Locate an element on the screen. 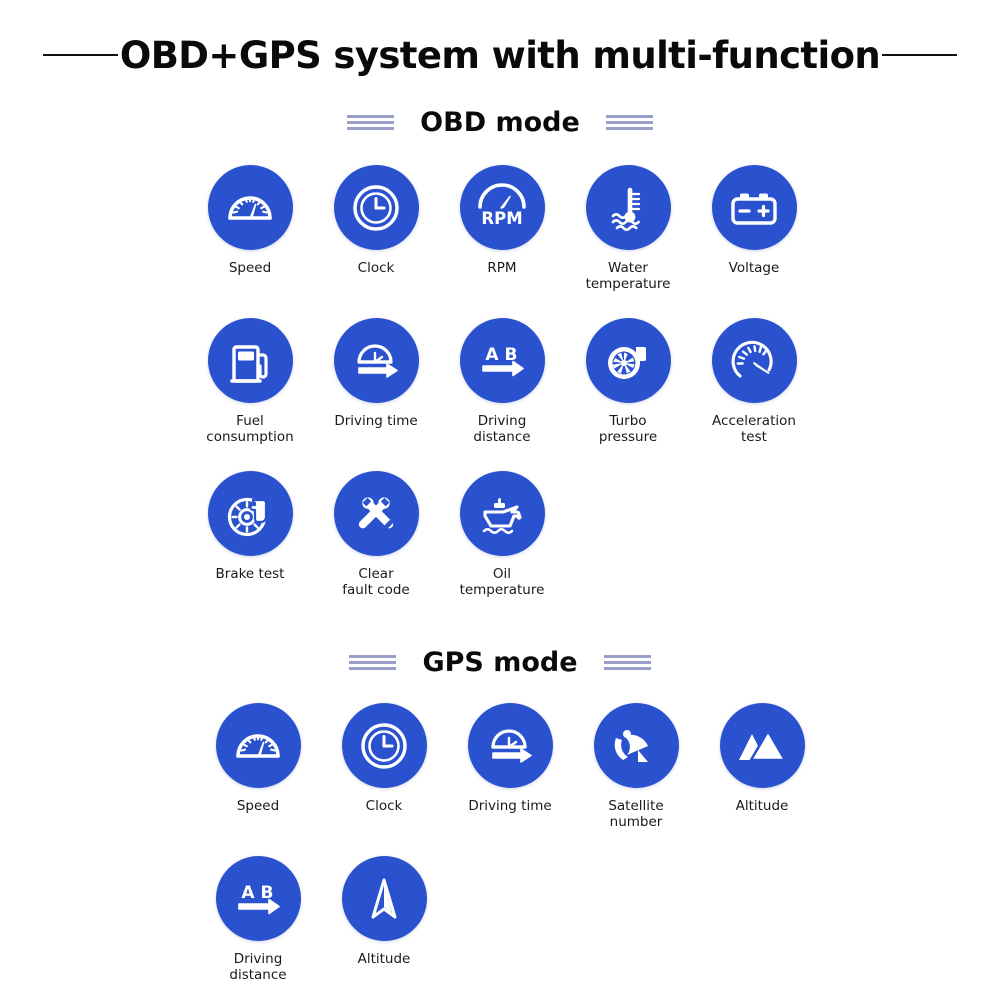 This screenshot has width=1000, height=1000. feature-gps-speed: Speed is located at coordinates (258, 759).